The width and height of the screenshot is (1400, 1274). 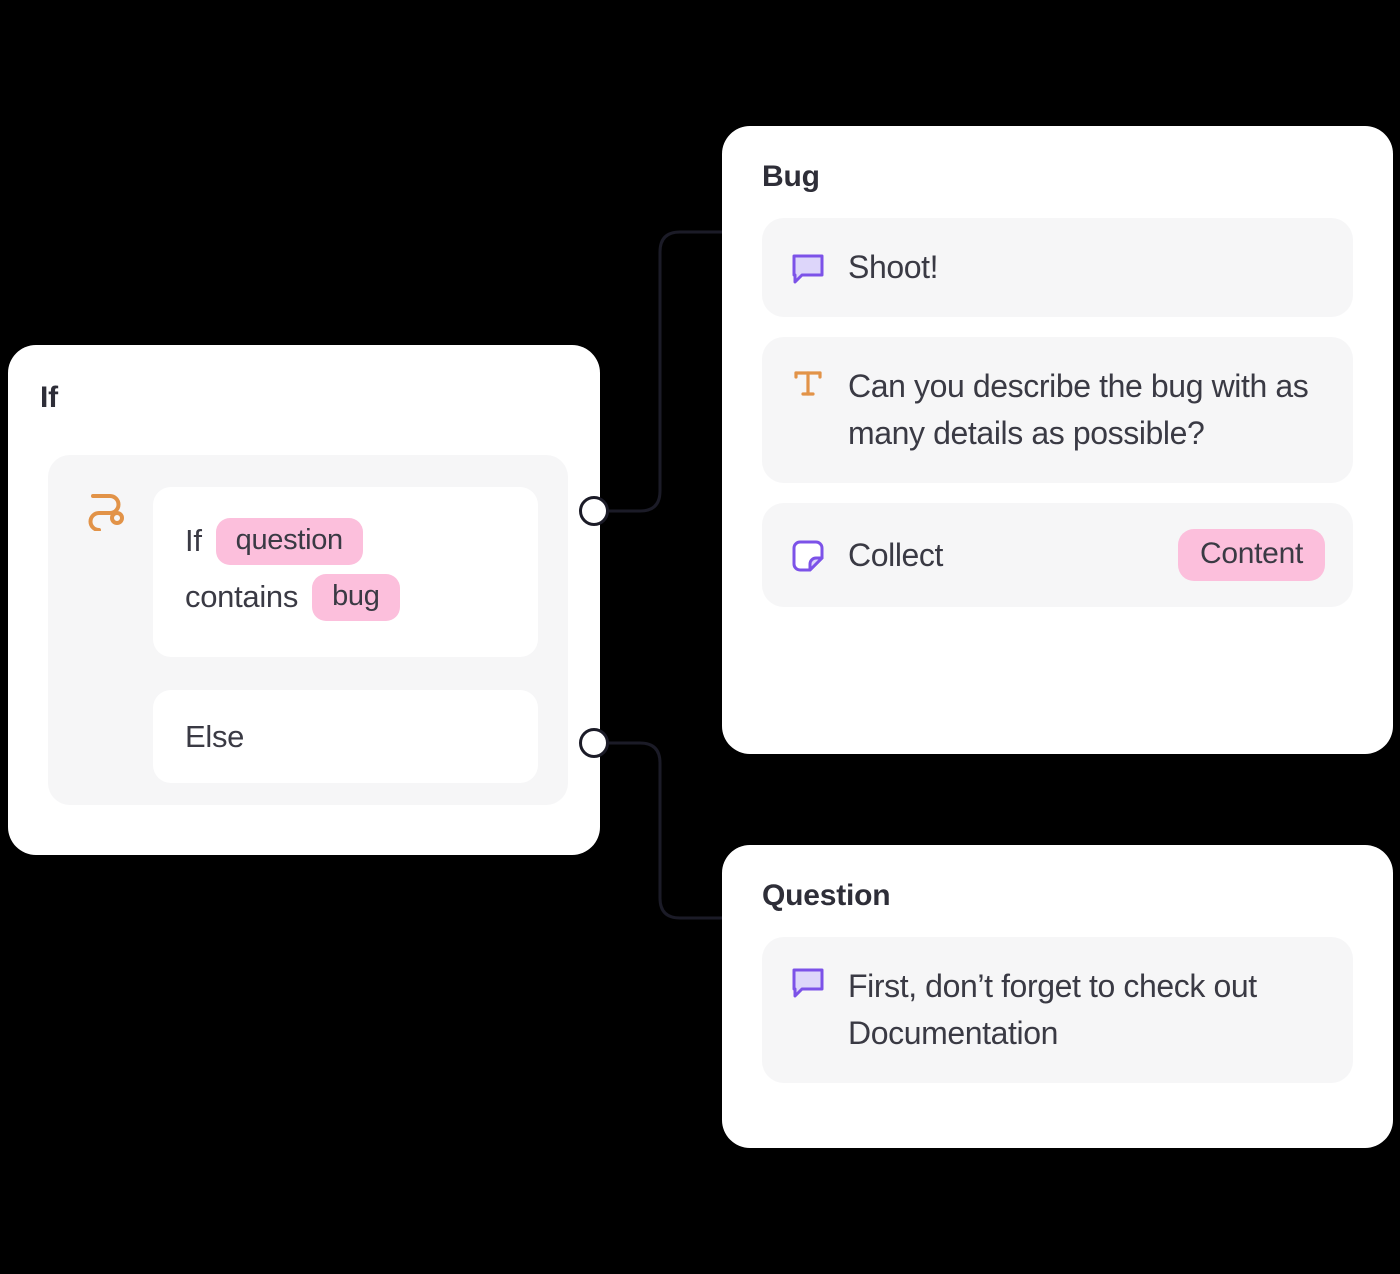 What do you see at coordinates (665, 830) in the screenshot?
I see `edge-if-false-to-question` at bounding box center [665, 830].